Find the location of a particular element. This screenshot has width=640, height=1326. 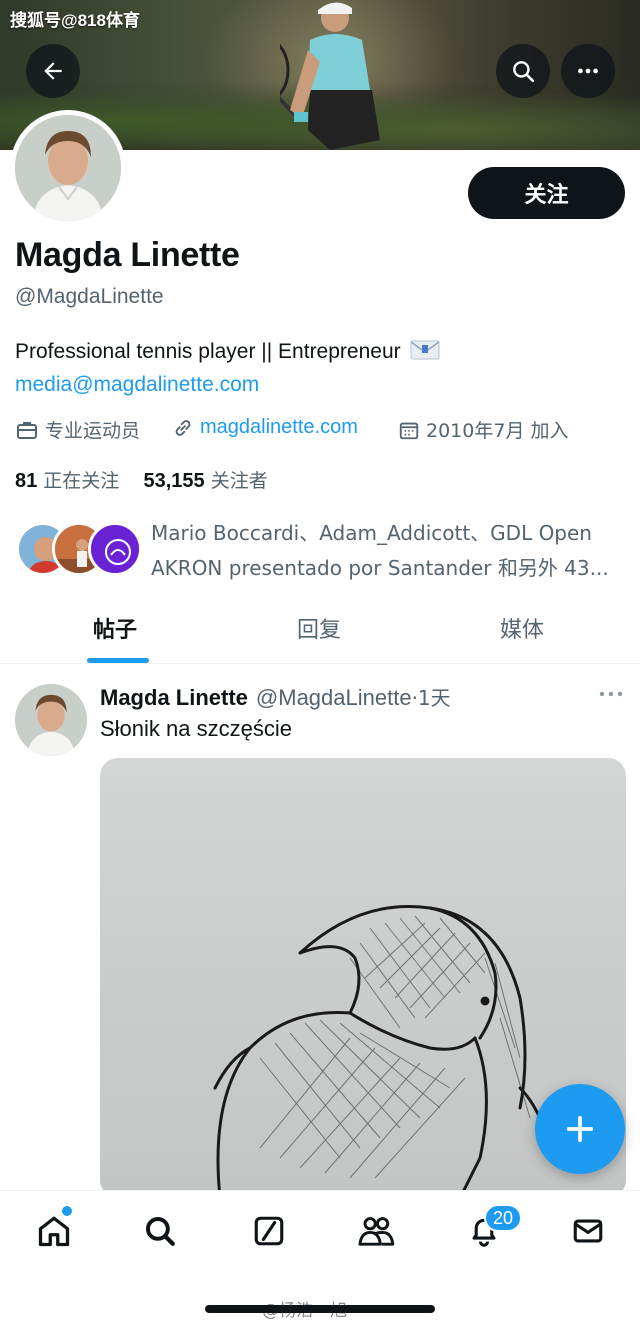

profile-name: Magda Linette is located at coordinates (127, 255).